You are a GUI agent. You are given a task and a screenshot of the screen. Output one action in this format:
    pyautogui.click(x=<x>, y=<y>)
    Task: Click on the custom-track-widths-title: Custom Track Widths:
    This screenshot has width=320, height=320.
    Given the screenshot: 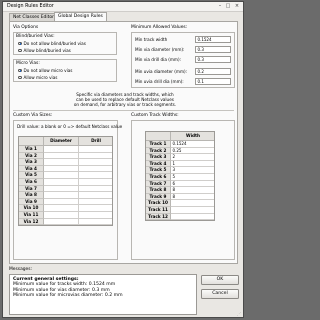 What is the action you would take?
    pyautogui.click(x=155, y=115)
    